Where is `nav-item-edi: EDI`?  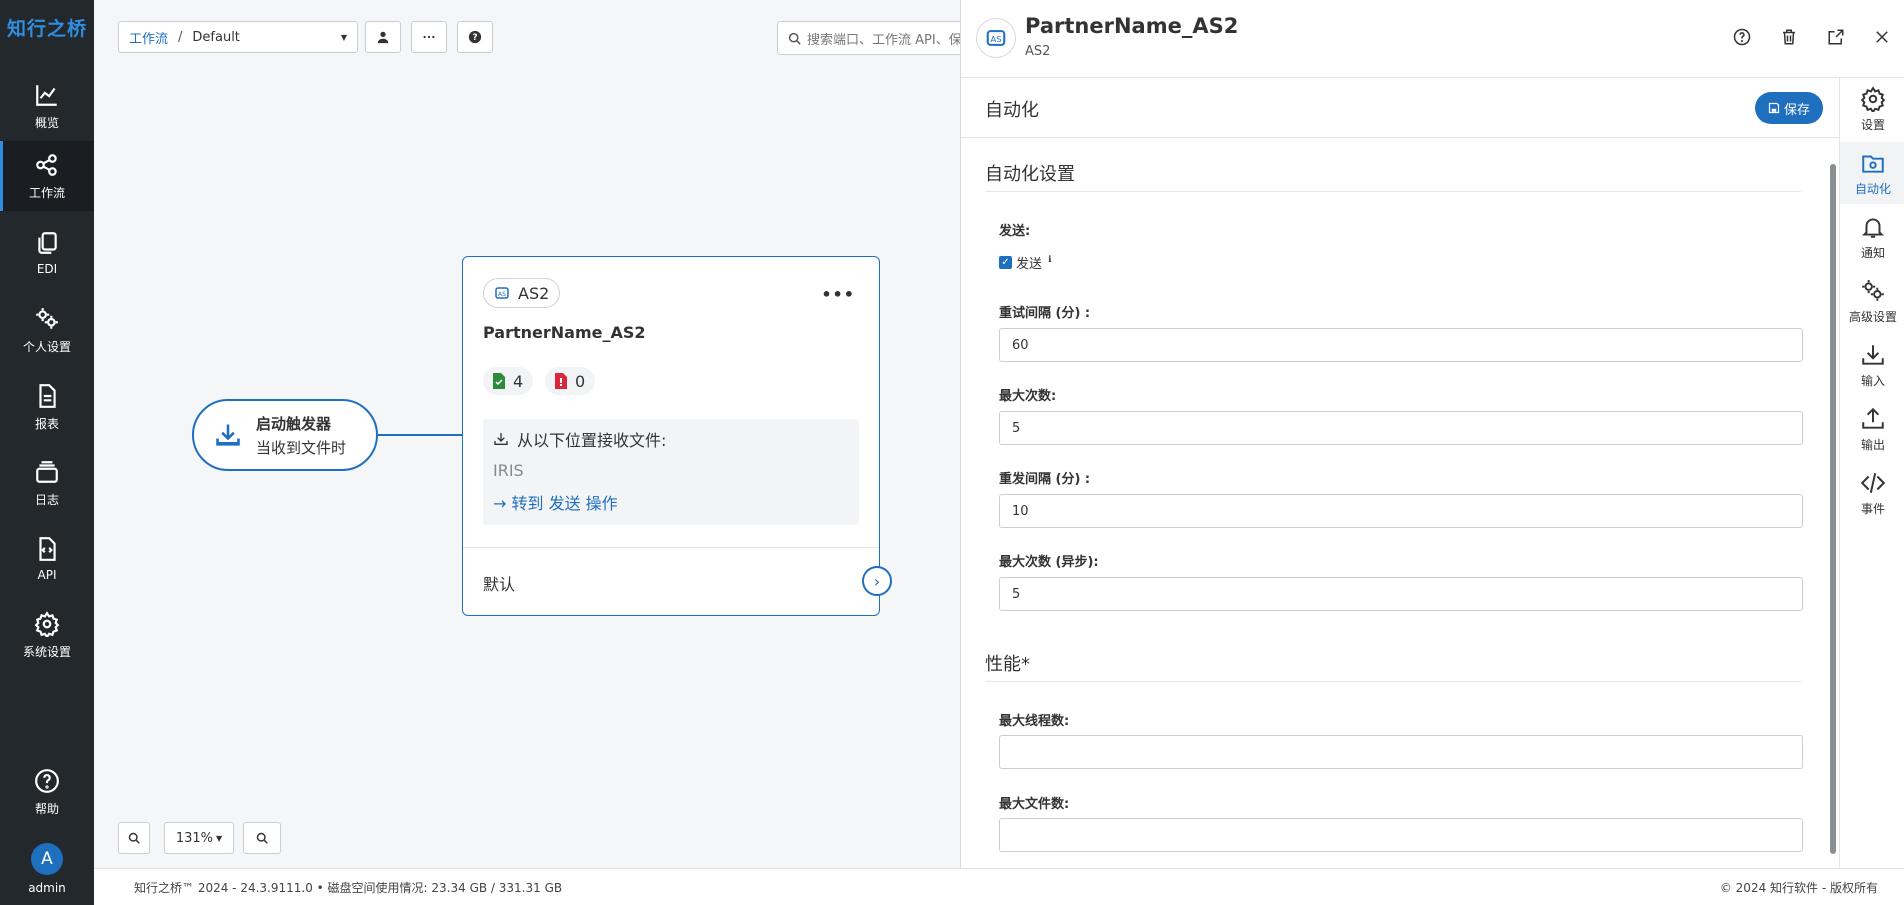
nav-item-edi: EDI is located at coordinates (47, 253).